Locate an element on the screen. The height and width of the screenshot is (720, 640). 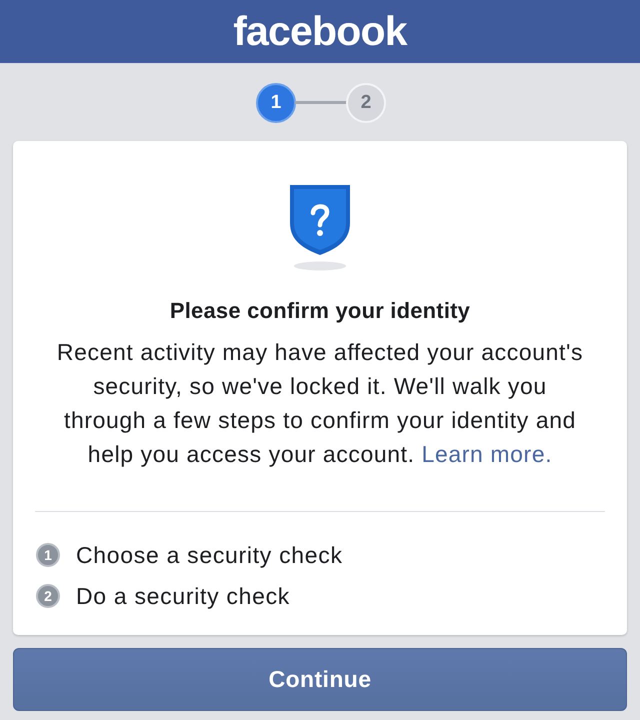
step-label: Do a security check is located at coordinates (183, 596).